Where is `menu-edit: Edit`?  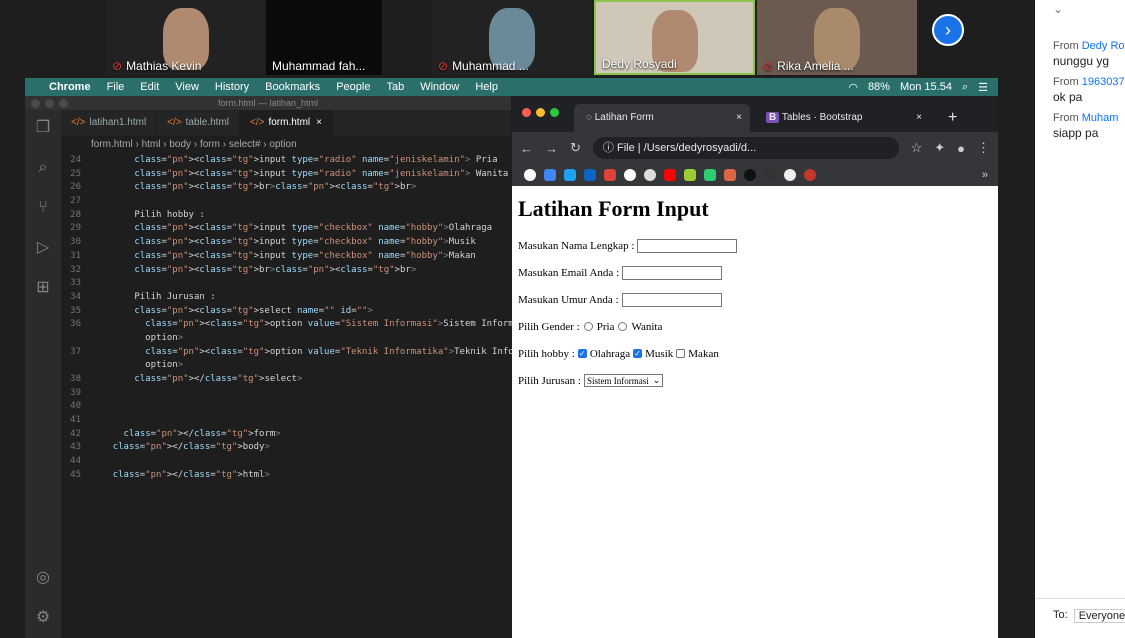
menu-edit: Edit is located at coordinates (149, 87).